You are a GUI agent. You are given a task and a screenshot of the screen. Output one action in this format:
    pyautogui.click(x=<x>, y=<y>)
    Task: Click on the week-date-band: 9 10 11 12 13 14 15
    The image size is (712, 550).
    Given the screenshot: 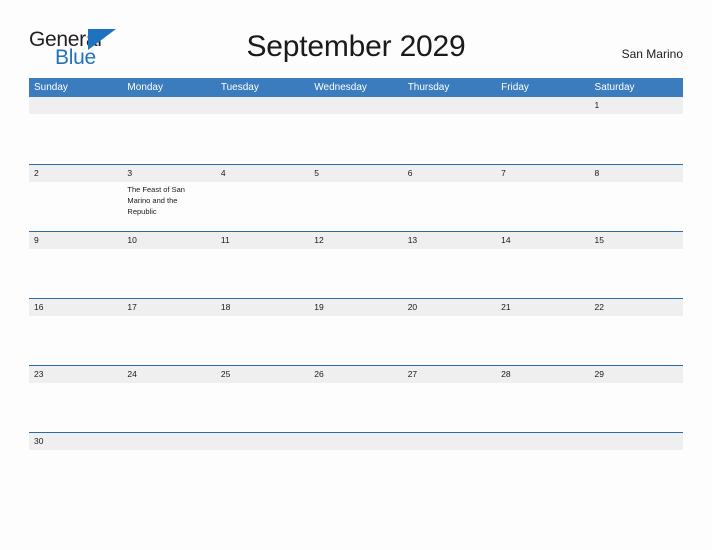 What is the action you would take?
    pyautogui.click(x=356, y=240)
    